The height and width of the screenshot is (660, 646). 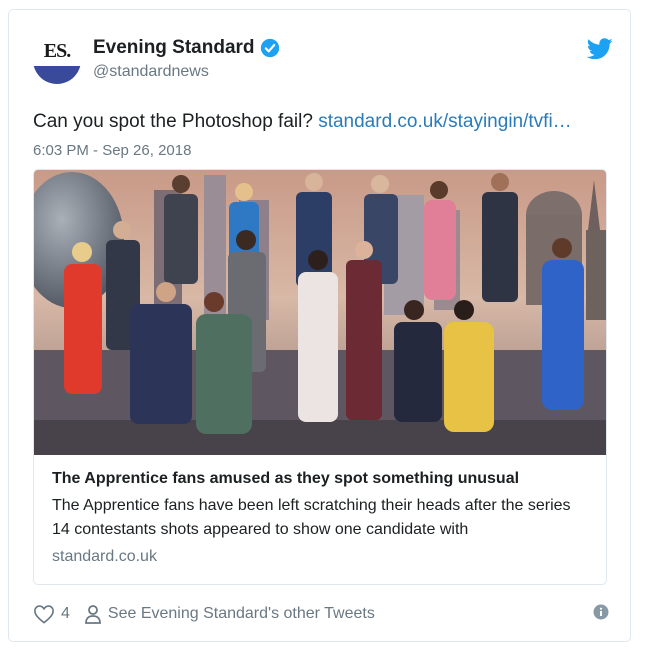 I want to click on tweet-timestamp: 6:03 PM - Sep 26, 2018, so click(x=112, y=150).